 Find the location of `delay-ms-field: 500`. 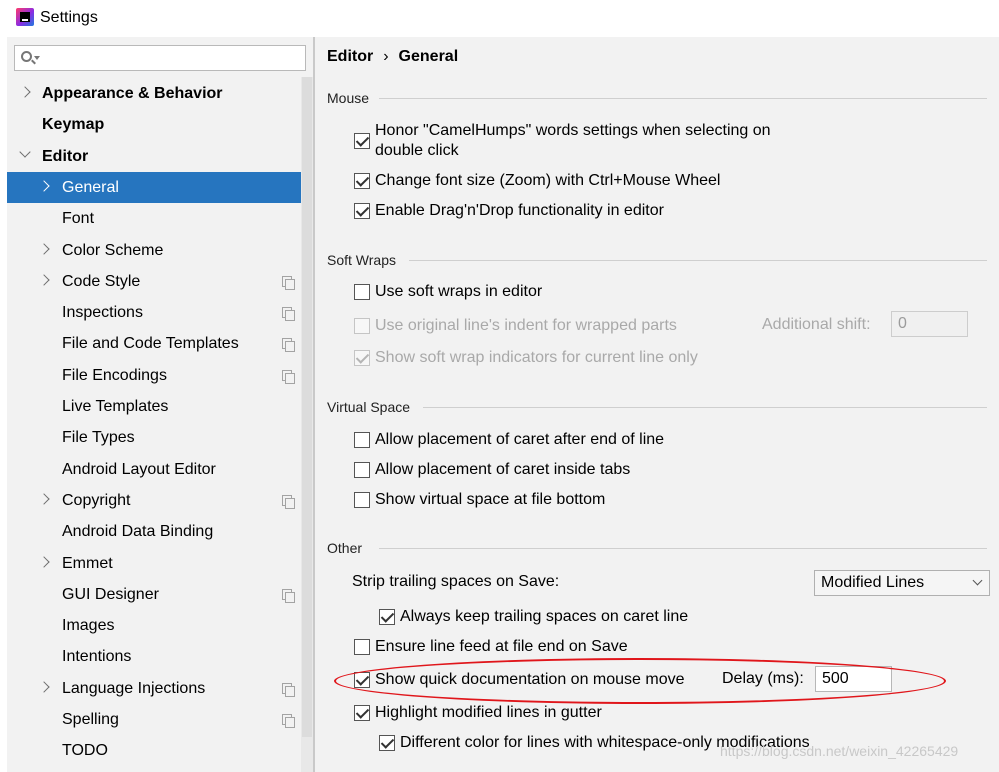

delay-ms-field: 500 is located at coordinates (853, 679).